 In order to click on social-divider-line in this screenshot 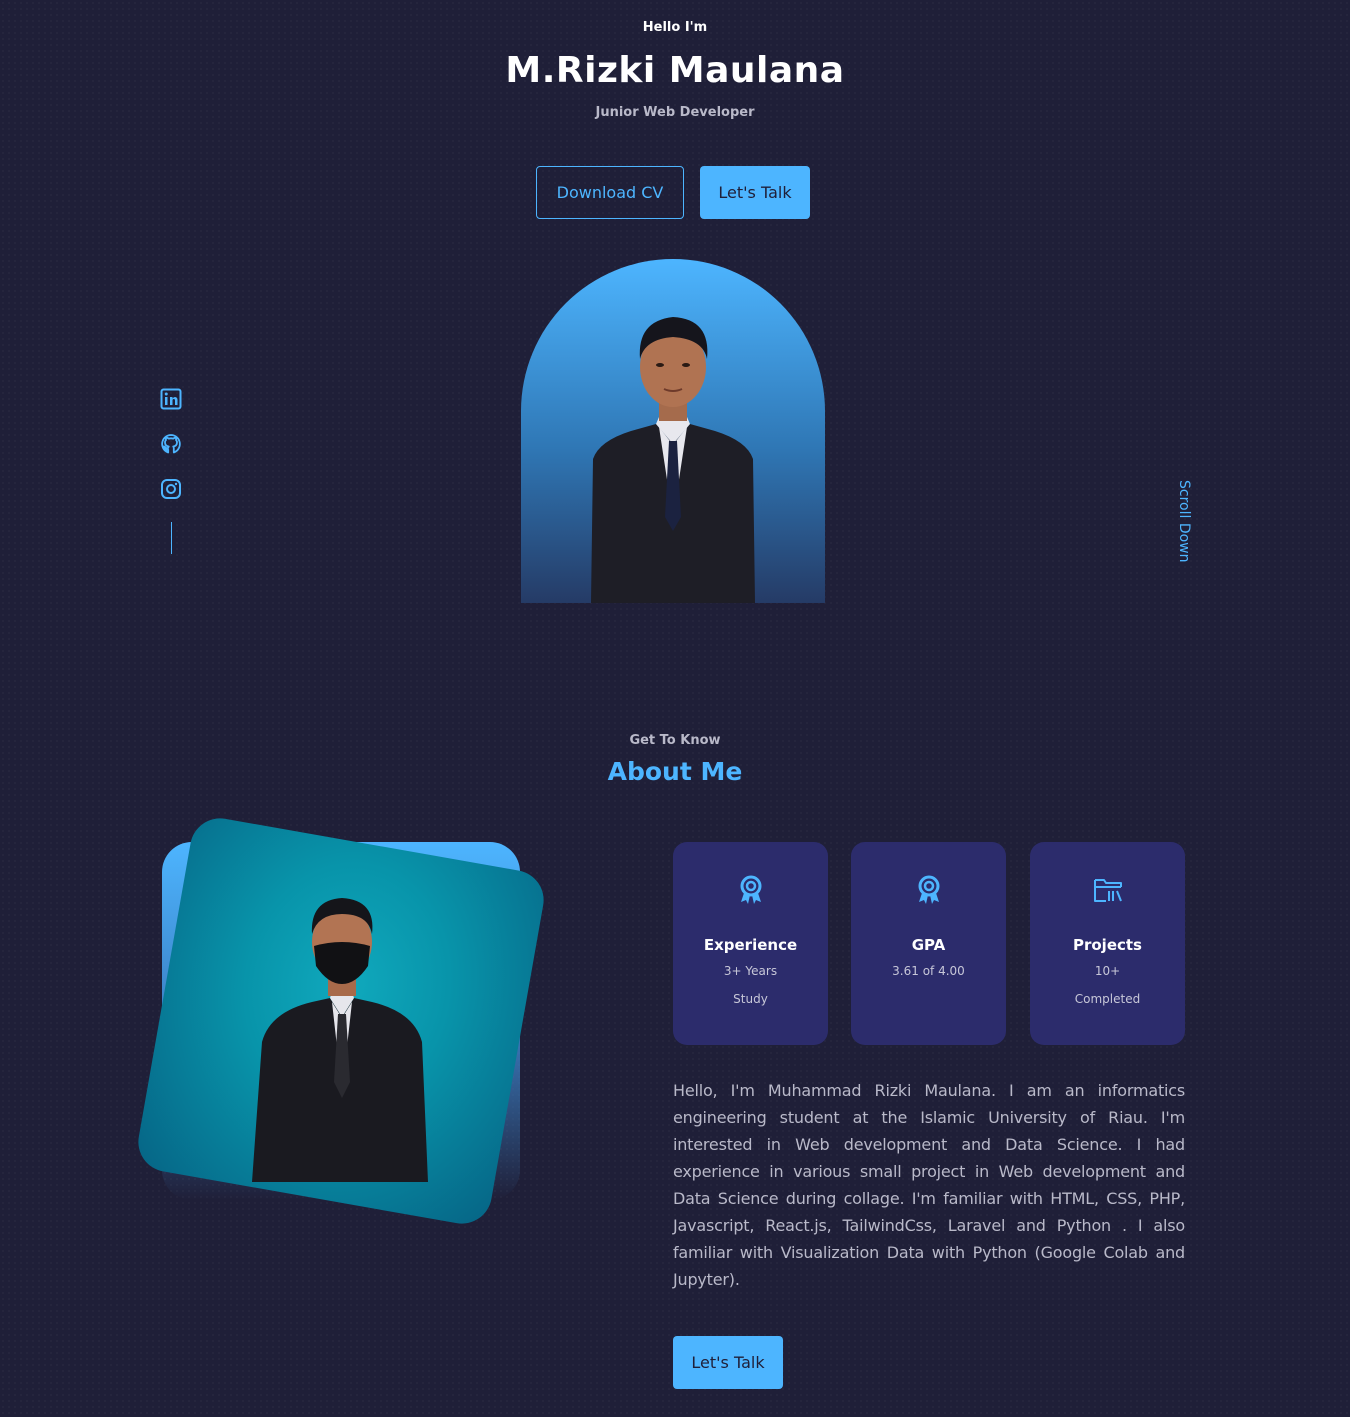, I will do `click(171, 538)`.